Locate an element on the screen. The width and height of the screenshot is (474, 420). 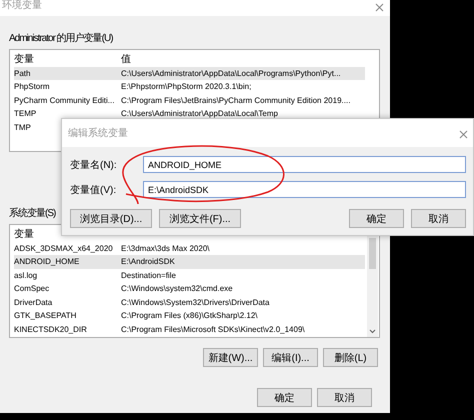
variable-name: DriverData is located at coordinates (34, 302).